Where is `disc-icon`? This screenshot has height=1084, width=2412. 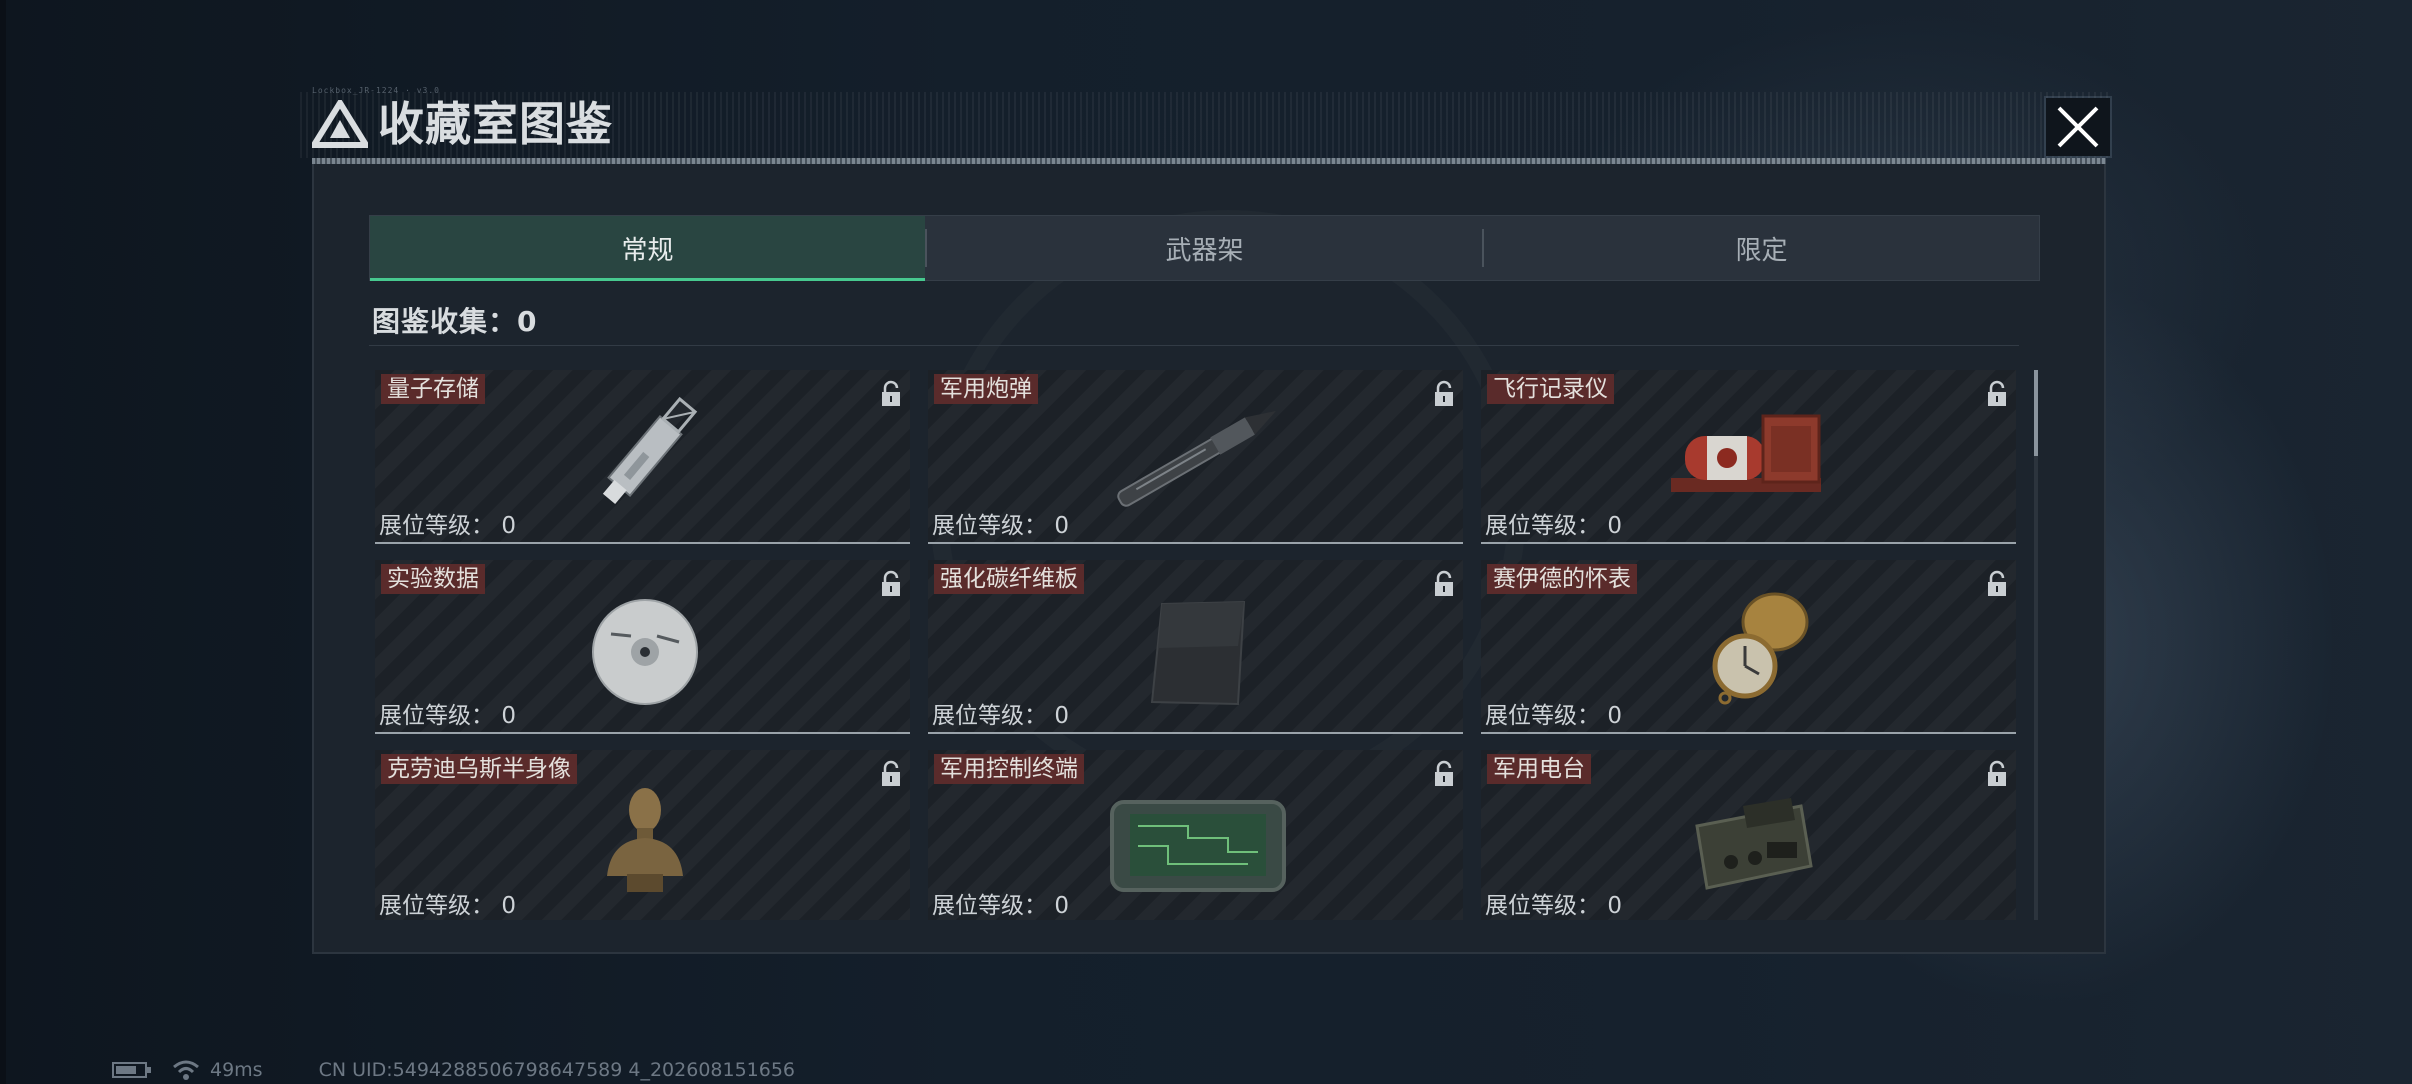
disc-icon is located at coordinates (645, 652).